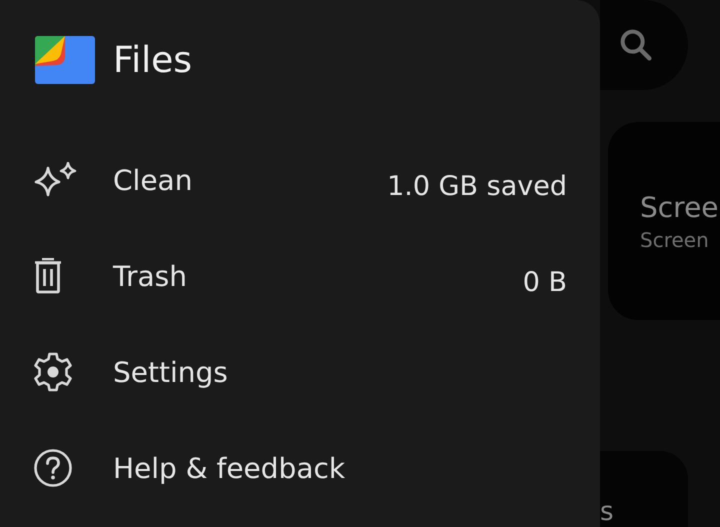 Image resolution: width=720 pixels, height=527 pixels. What do you see at coordinates (152, 60) in the screenshot?
I see `app-title: Files` at bounding box center [152, 60].